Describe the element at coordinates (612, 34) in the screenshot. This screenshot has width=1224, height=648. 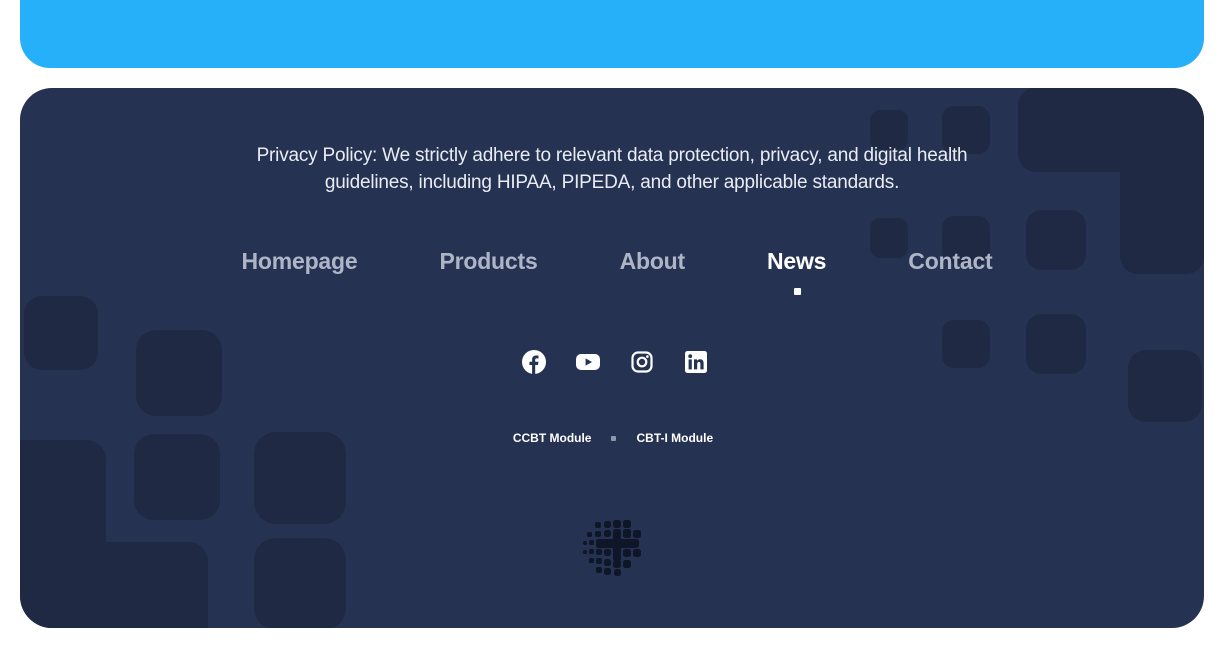
I see `top-banner` at that location.